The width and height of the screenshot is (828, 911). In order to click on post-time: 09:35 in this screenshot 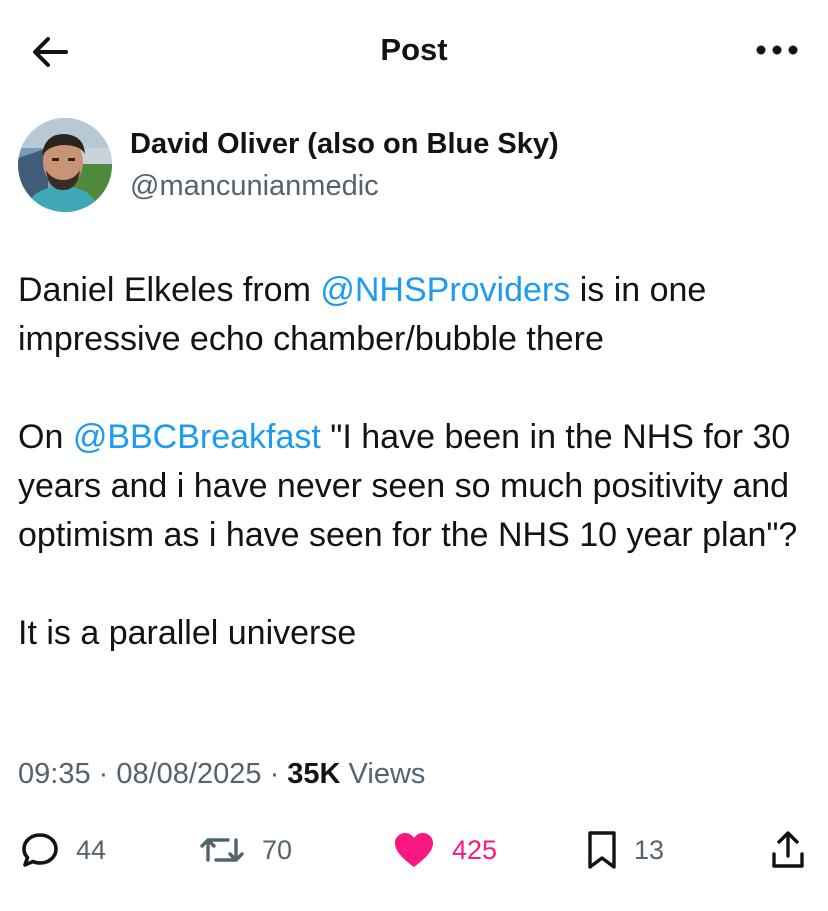, I will do `click(54, 774)`.